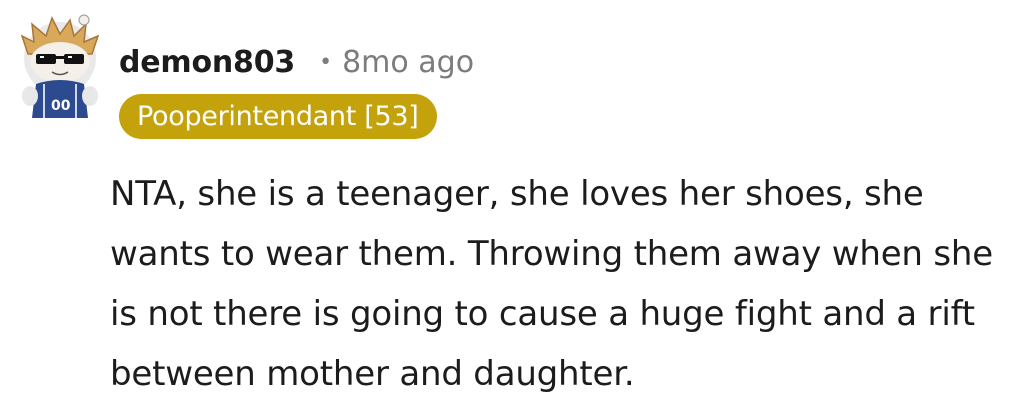  Describe the element at coordinates (296, 62) in the screenshot. I see `comment-header: demon803 • 8mo ago` at that location.